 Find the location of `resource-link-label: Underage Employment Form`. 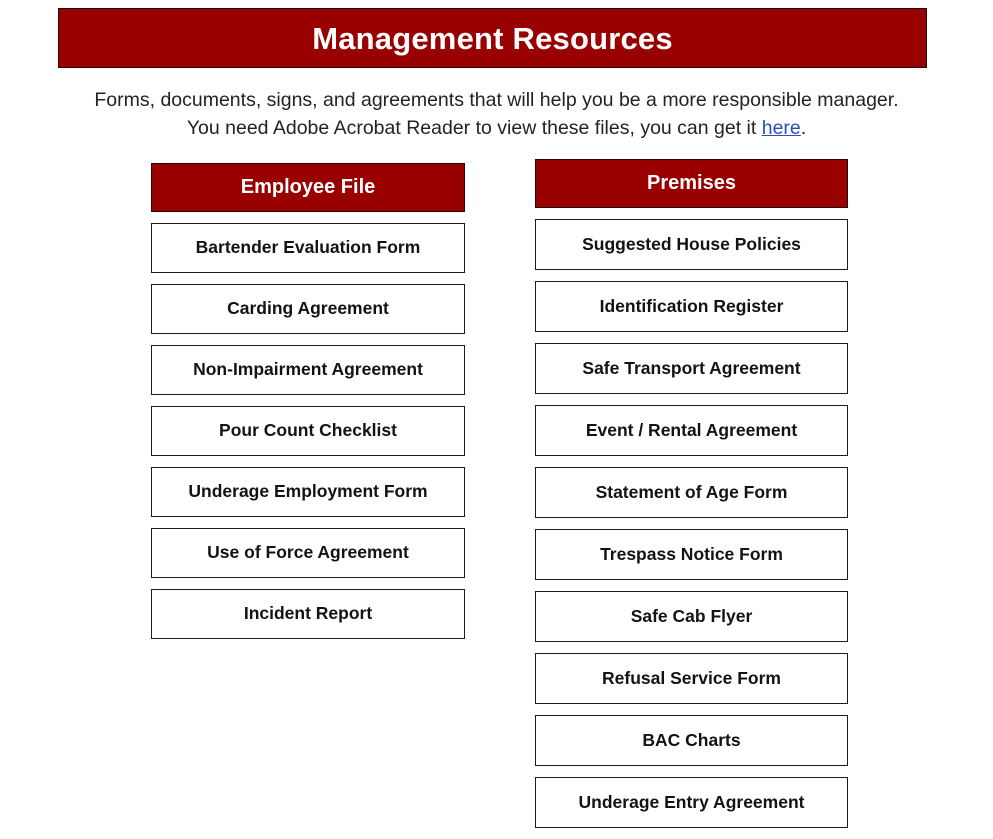

resource-link-label: Underage Employment Form is located at coordinates (308, 491).